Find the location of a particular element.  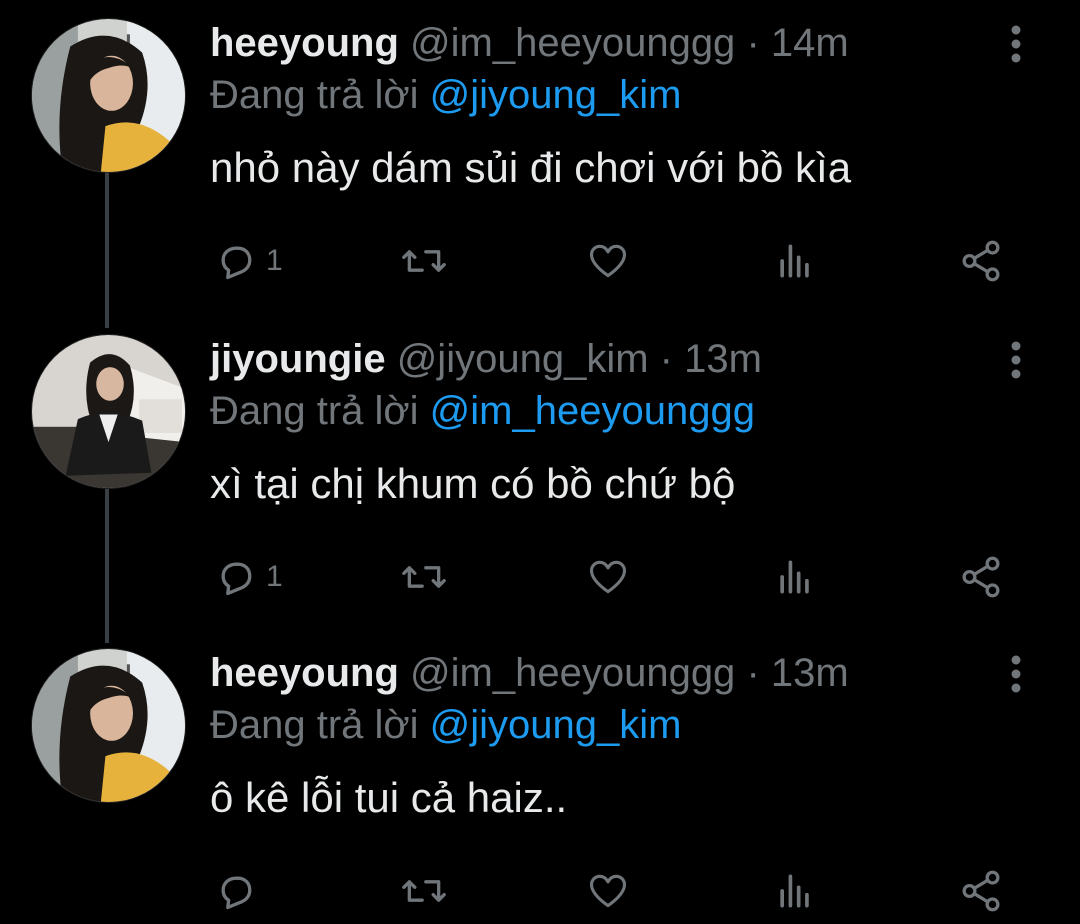

tweet-text: ô kê lỗi tui cả haiz.. is located at coordinates (389, 797).